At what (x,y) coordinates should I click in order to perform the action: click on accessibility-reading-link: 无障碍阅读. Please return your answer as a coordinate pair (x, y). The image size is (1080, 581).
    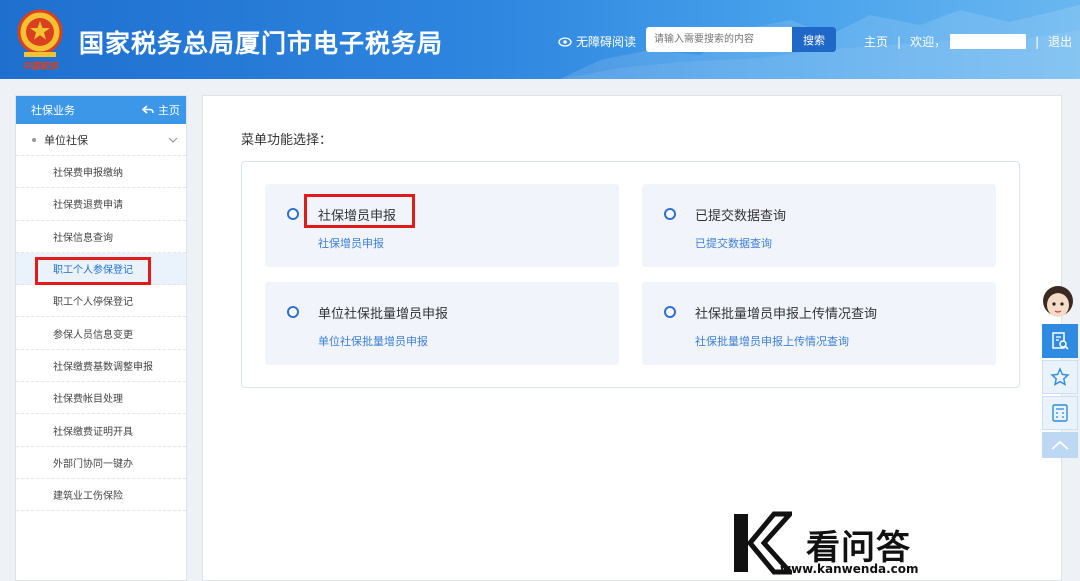
    Looking at the image, I should click on (597, 41).